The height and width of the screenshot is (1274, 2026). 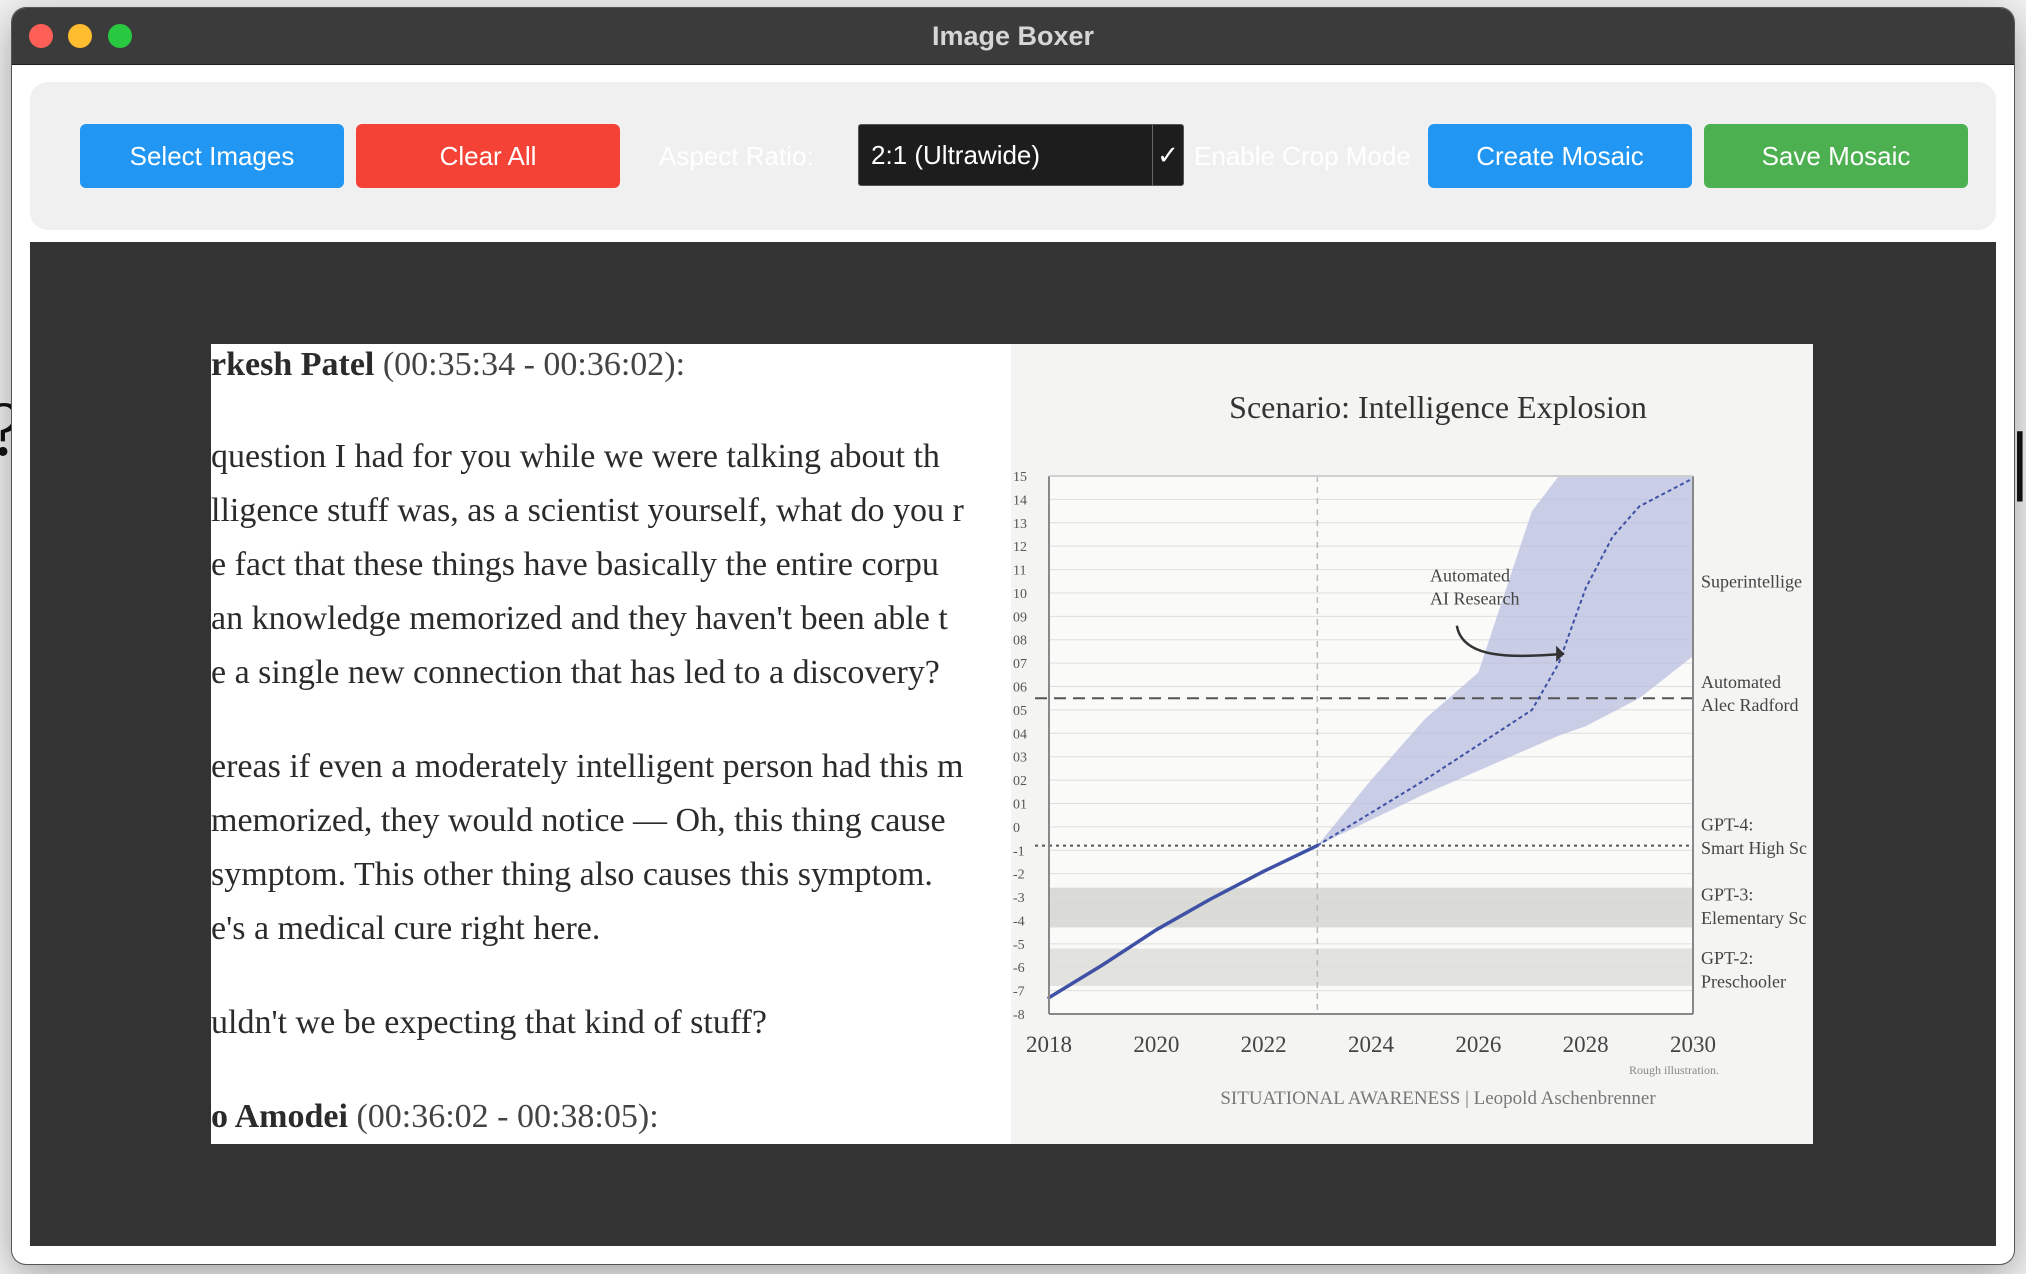 What do you see at coordinates (279, 1116) in the screenshot?
I see `speaker-name: o Amodei` at bounding box center [279, 1116].